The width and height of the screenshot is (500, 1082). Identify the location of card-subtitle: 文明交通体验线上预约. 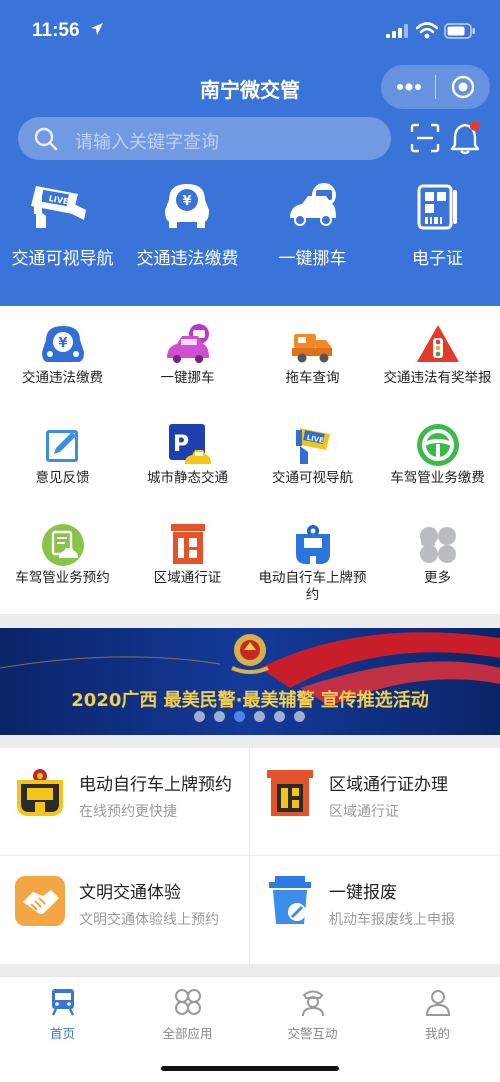
(149, 920).